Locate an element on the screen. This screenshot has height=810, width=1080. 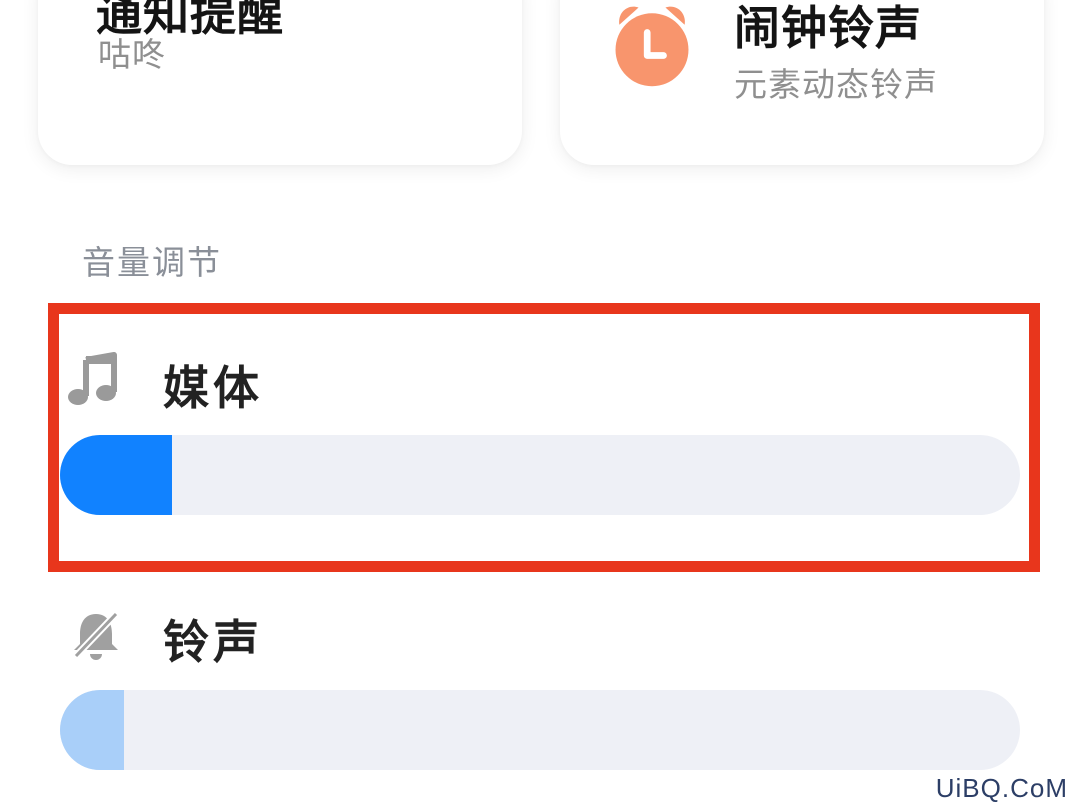
media-volume-fill is located at coordinates (116, 475).